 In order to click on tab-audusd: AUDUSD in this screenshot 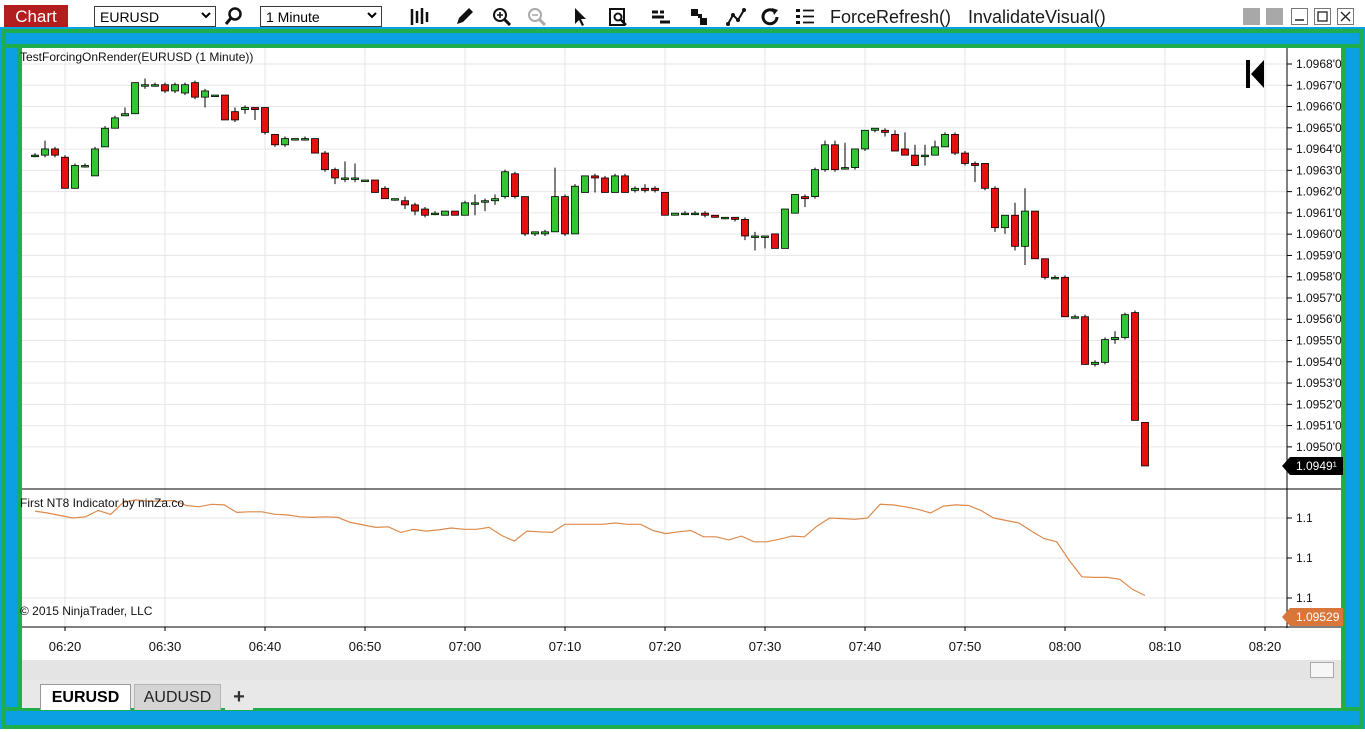, I will do `click(177, 697)`.